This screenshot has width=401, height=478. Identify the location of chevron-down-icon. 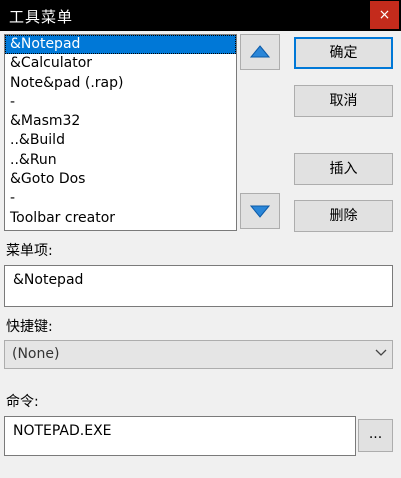
(381, 352).